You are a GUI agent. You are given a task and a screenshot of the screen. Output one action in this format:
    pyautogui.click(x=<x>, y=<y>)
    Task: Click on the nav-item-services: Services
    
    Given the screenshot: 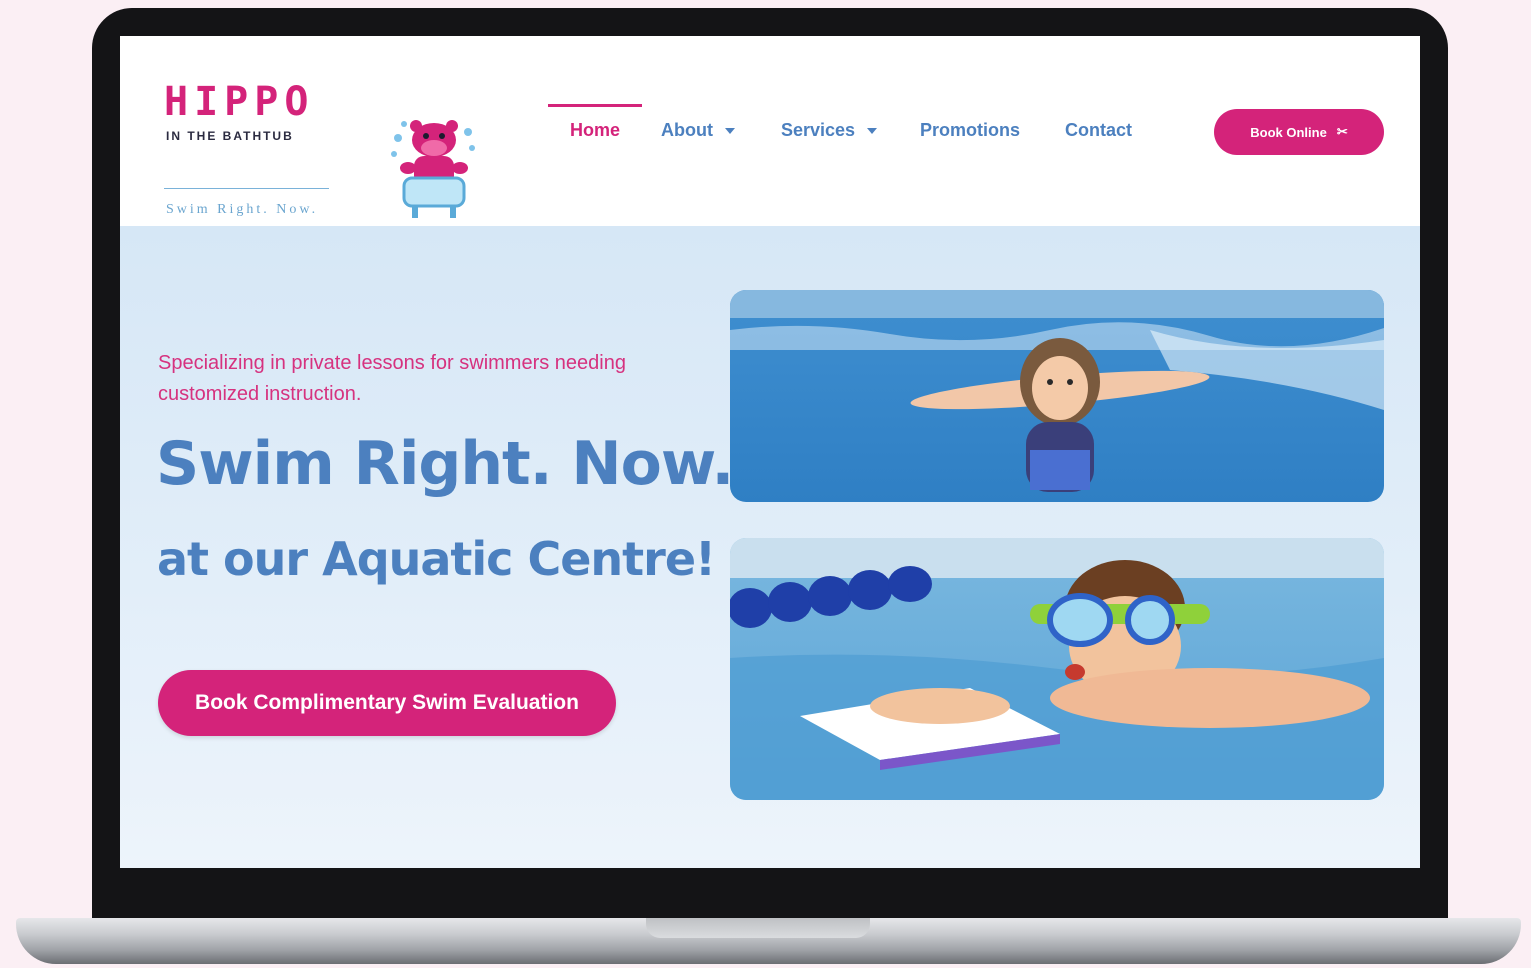 What is the action you would take?
    pyautogui.click(x=829, y=130)
    